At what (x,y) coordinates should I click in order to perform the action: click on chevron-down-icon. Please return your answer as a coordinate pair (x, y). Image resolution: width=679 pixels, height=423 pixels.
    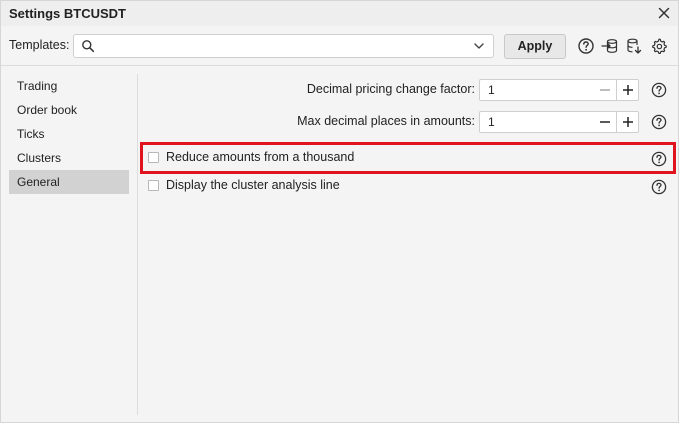
    Looking at the image, I should click on (479, 46).